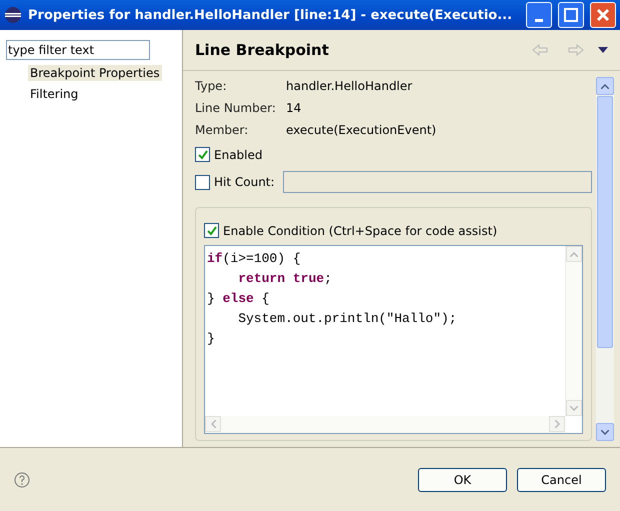  I want to click on scroll-up-button, so click(605, 86).